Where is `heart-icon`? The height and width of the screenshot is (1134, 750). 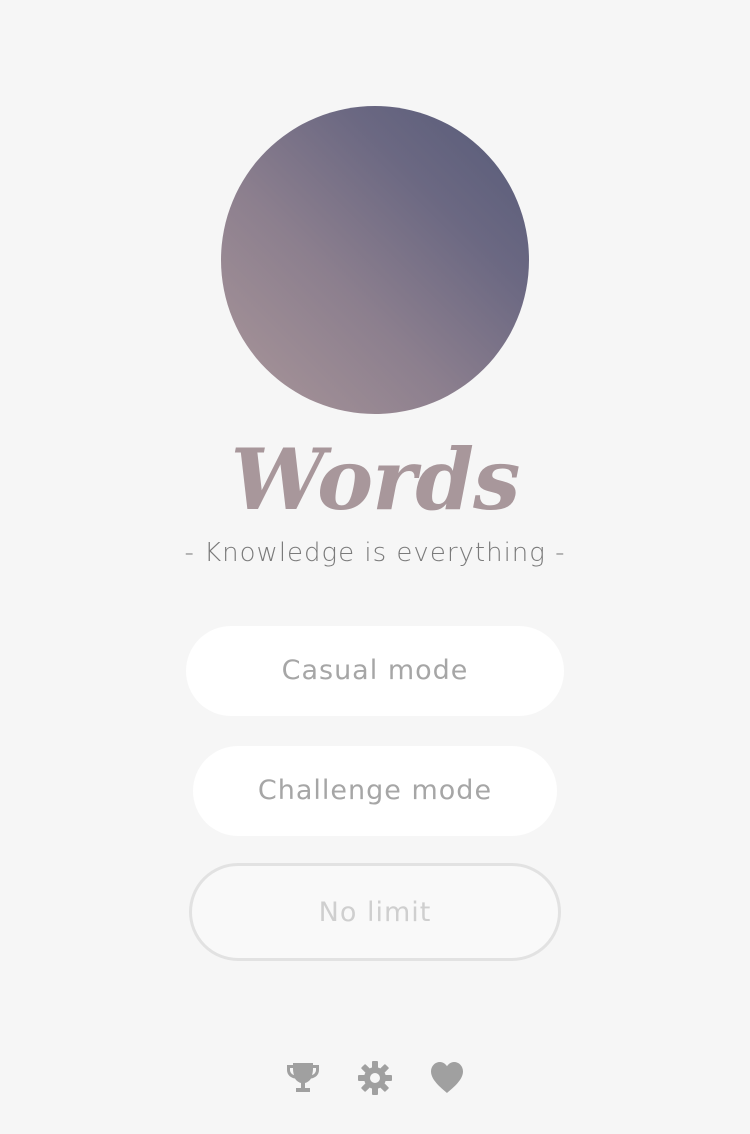 heart-icon is located at coordinates (447, 1078).